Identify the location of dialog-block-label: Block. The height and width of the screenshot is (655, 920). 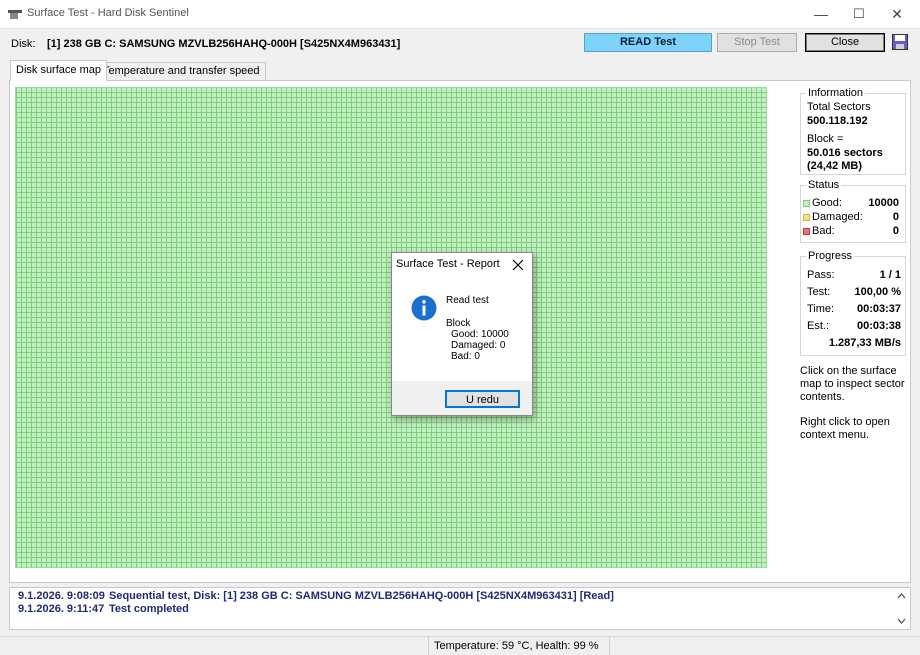
(458, 323).